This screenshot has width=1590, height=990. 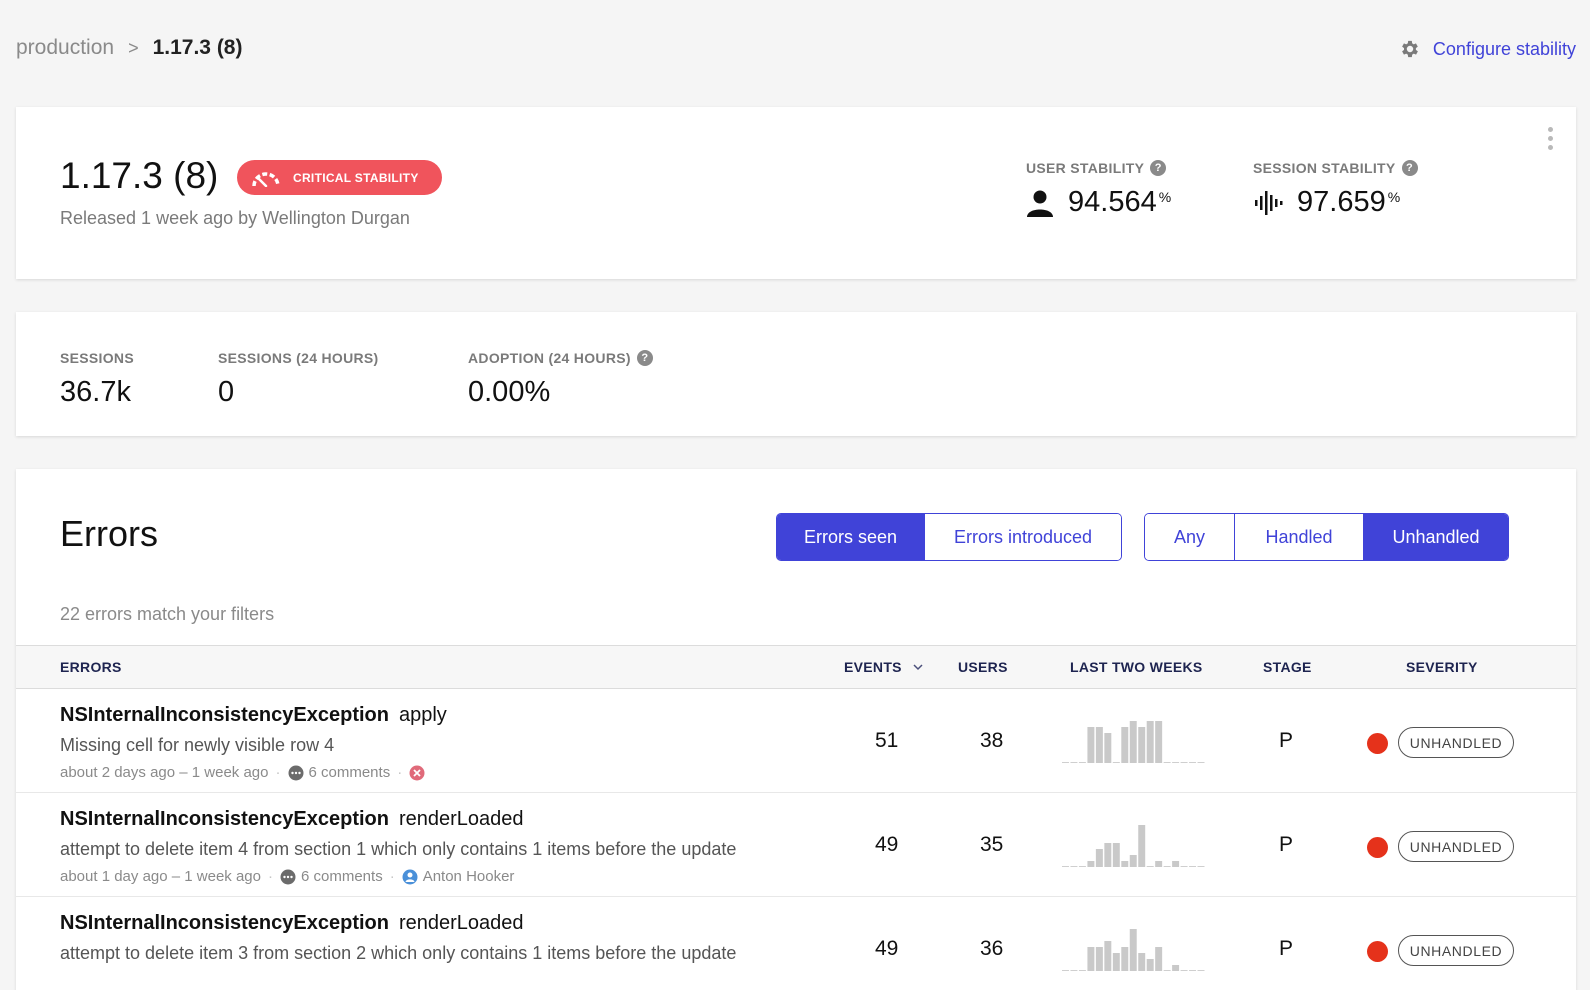 I want to click on badge-label: CRITICAL STABILITY, so click(x=356, y=177).